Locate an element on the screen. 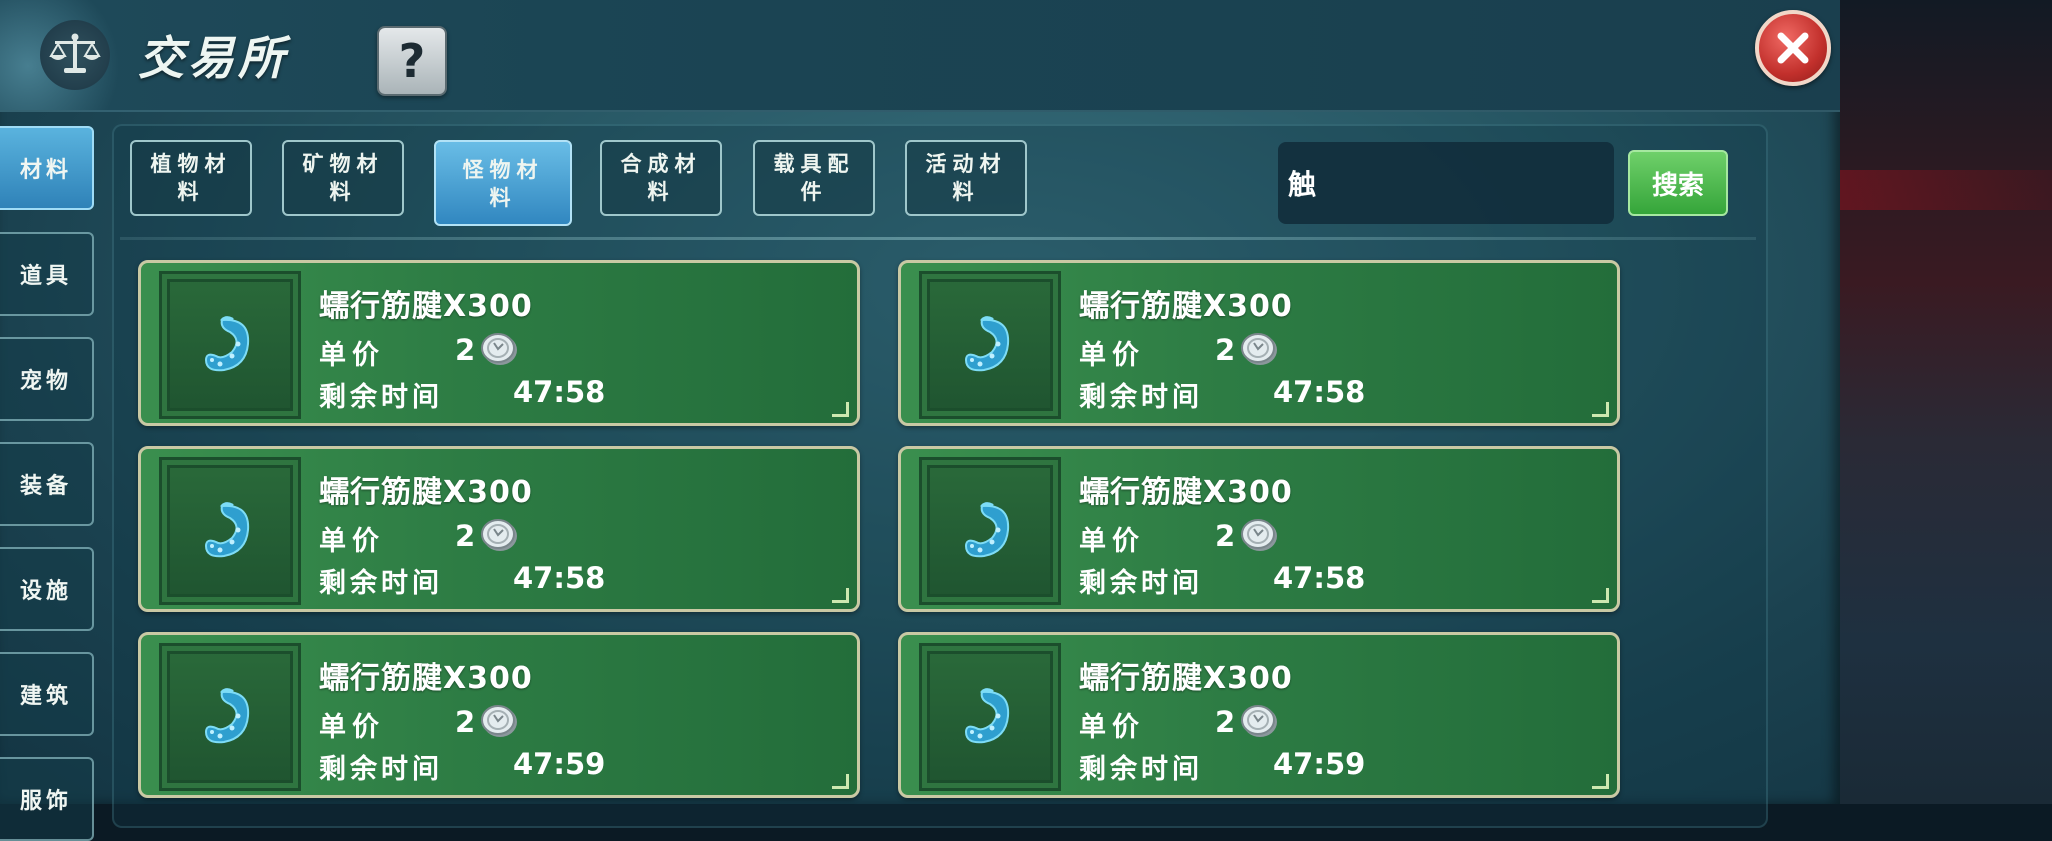 This screenshot has height=841, width=2052. category-tab-label: 植物材 is located at coordinates (191, 164).